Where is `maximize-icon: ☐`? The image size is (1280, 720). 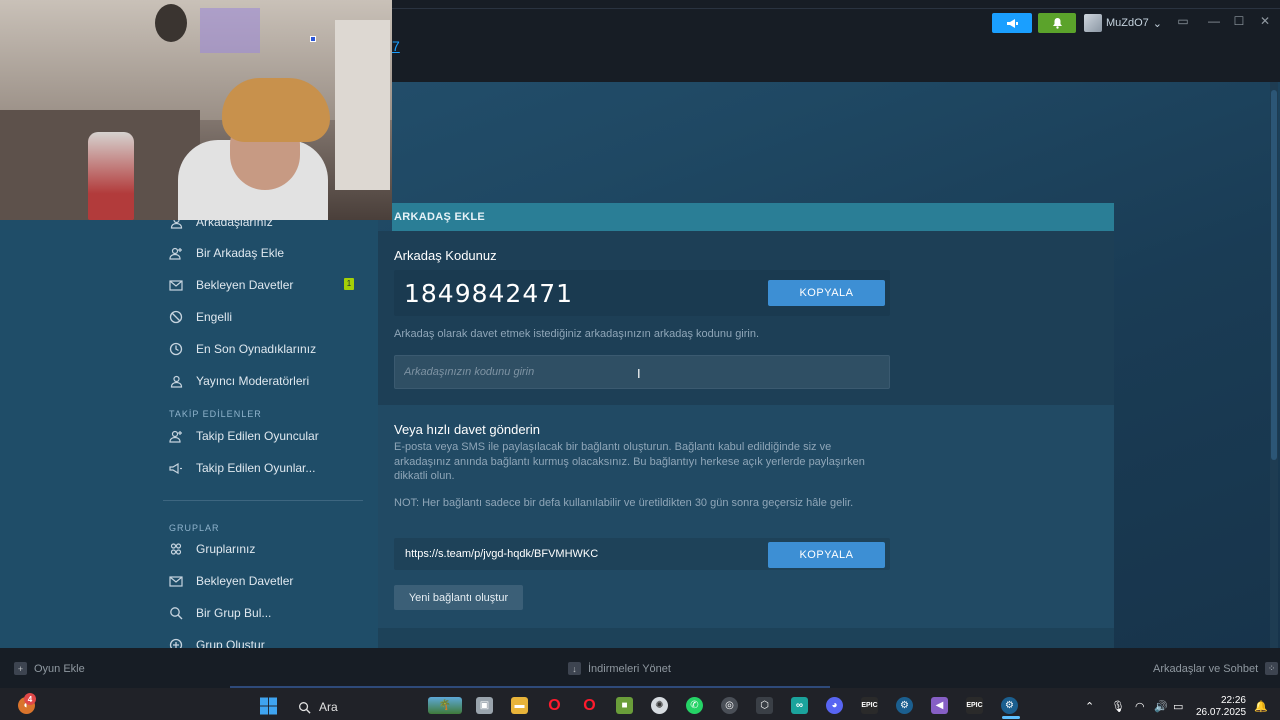
maximize-icon: ☐ is located at coordinates (1239, 21).